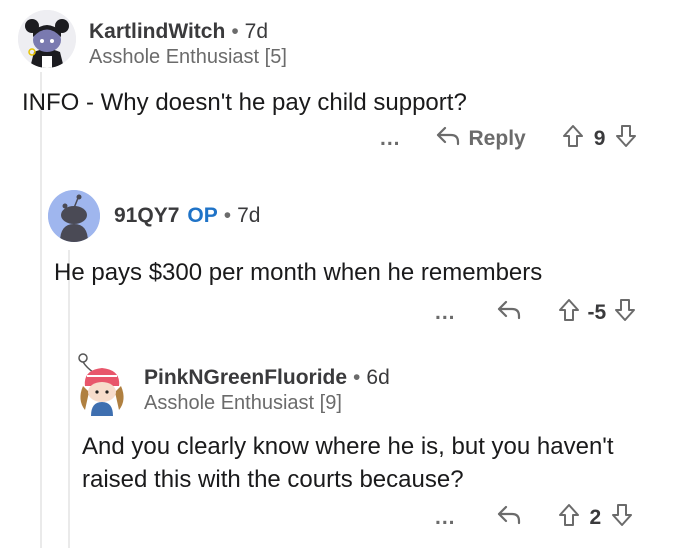 This screenshot has width=700, height=548. Describe the element at coordinates (157, 31) in the screenshot. I see `username: KartlindWitch` at that location.